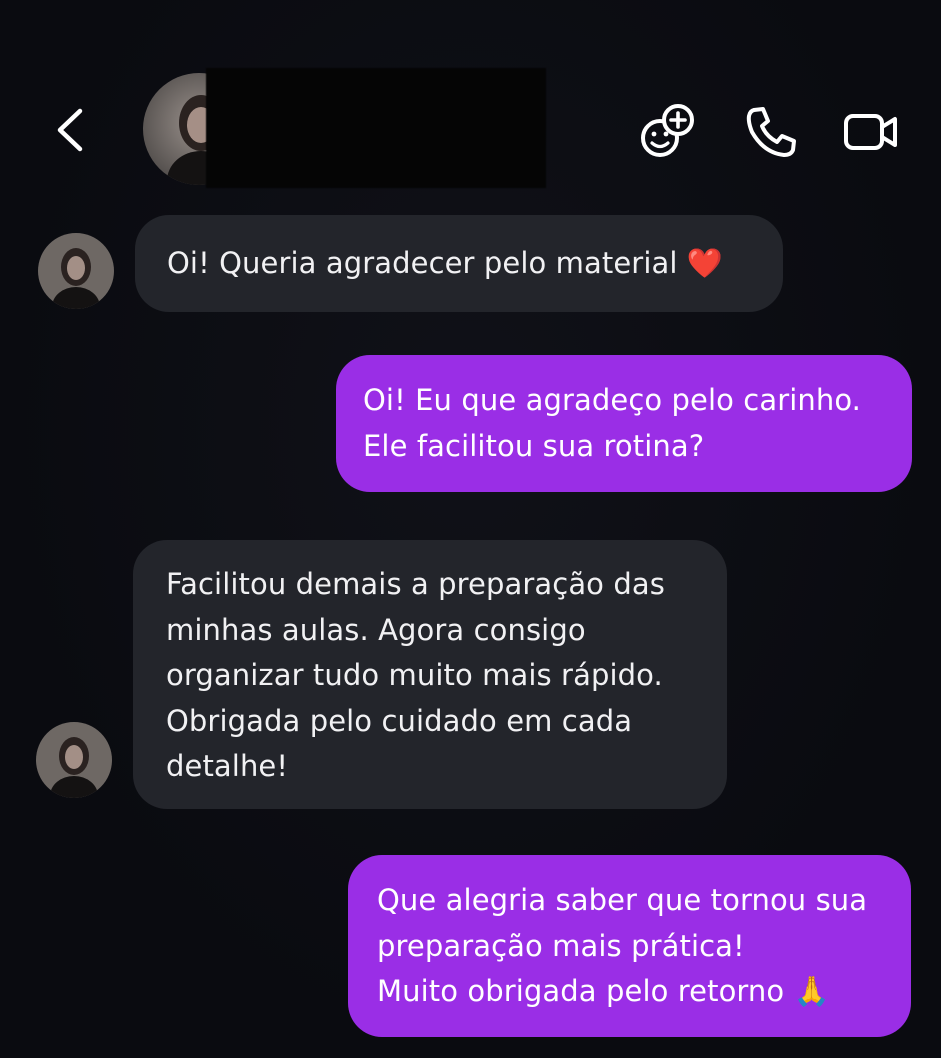 The height and width of the screenshot is (1058, 941). Describe the element at coordinates (415, 584) in the screenshot. I see `message-text-line: Facilitou demais a preparação das` at that location.